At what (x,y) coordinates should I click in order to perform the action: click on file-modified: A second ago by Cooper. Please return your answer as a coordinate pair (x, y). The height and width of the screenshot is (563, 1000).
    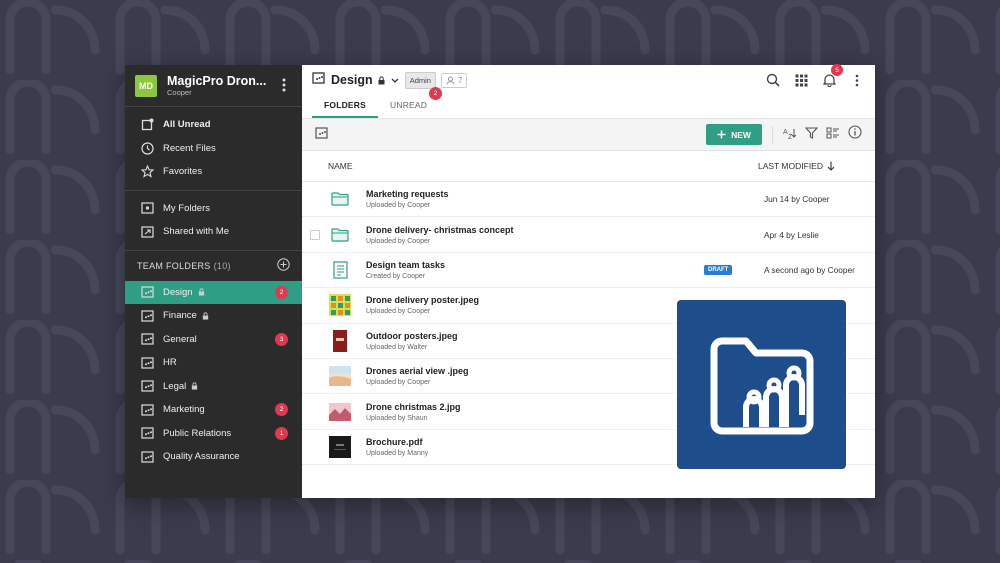
    Looking at the image, I should click on (809, 269).